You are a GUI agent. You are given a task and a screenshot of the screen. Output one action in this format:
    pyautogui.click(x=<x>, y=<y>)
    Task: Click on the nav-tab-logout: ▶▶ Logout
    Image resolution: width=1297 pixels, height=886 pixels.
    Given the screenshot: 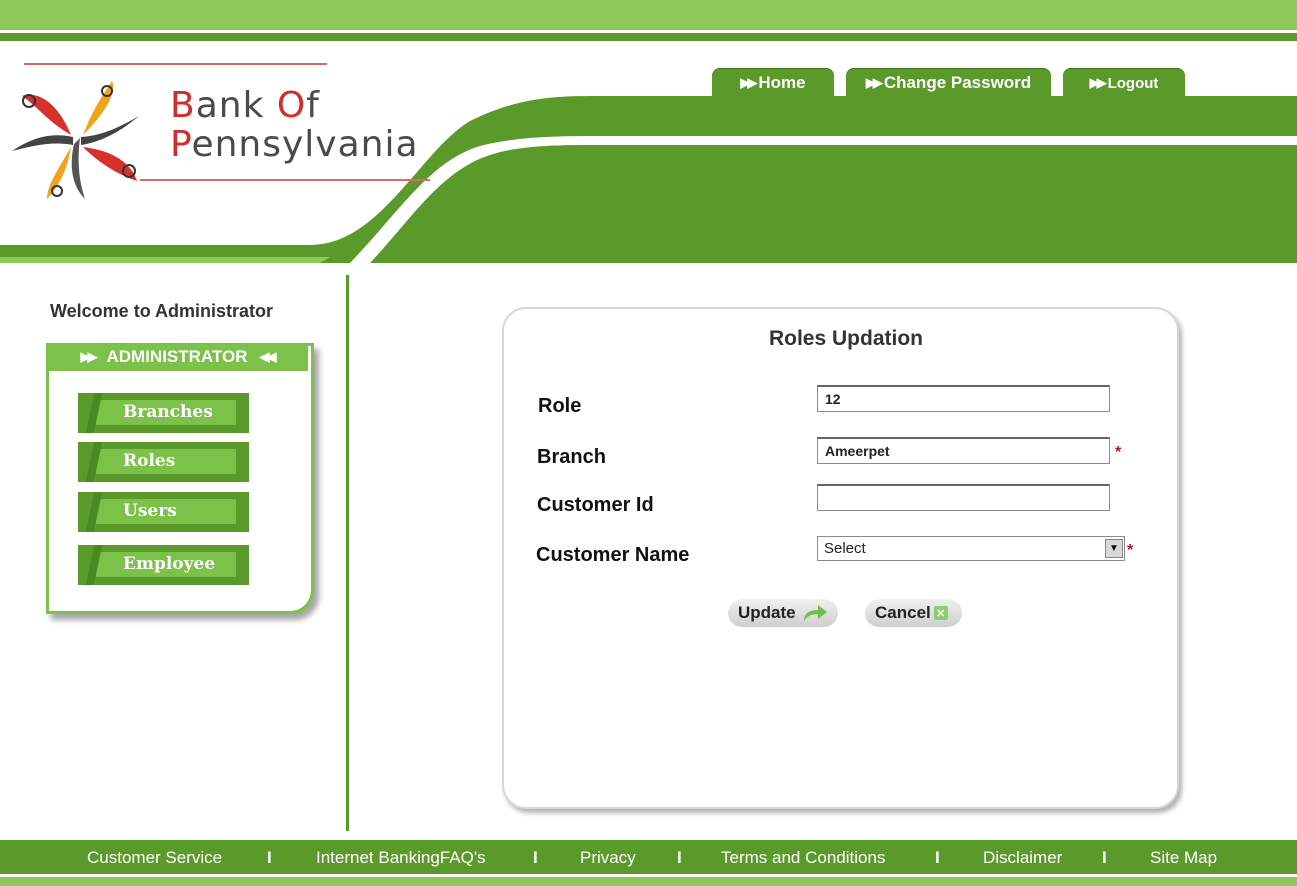 What is the action you would take?
    pyautogui.click(x=1124, y=83)
    